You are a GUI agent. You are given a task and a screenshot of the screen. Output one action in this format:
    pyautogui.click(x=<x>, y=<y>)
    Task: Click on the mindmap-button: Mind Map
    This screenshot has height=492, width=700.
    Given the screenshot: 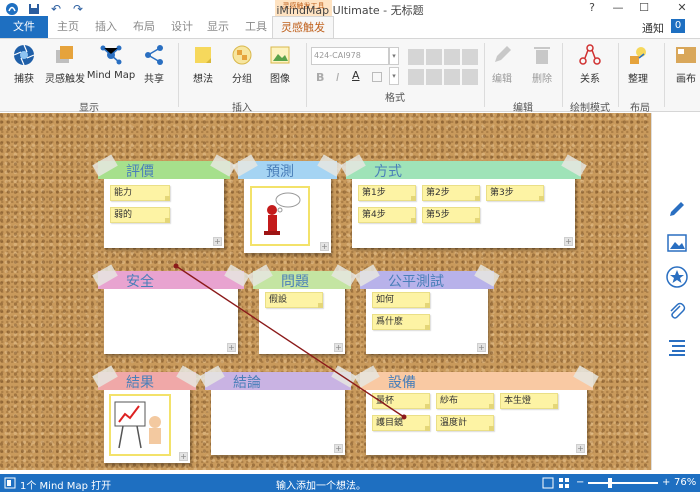 What is the action you would take?
    pyautogui.click(x=111, y=62)
    